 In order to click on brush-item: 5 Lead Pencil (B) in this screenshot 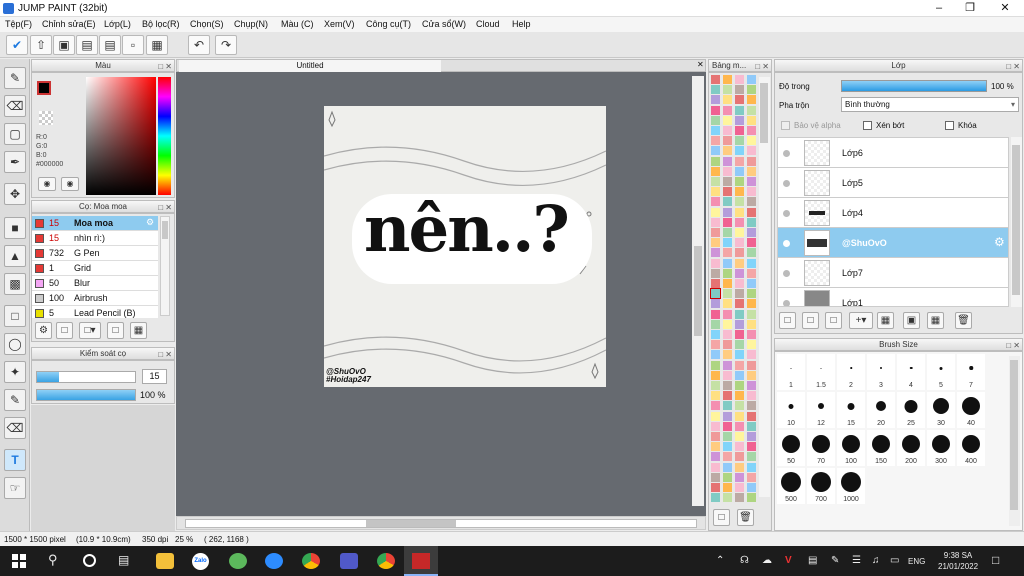, I will do `click(95, 312)`.